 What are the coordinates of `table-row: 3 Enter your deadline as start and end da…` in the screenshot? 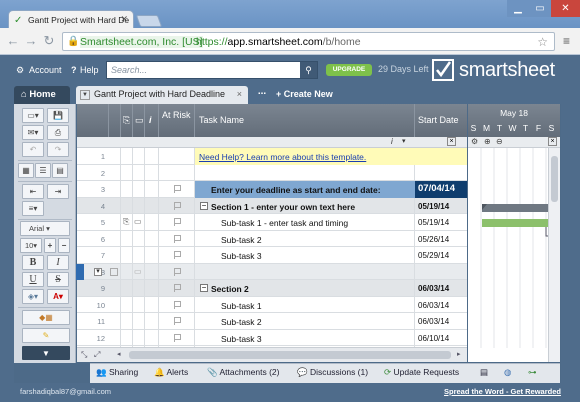 It's located at (272, 189).